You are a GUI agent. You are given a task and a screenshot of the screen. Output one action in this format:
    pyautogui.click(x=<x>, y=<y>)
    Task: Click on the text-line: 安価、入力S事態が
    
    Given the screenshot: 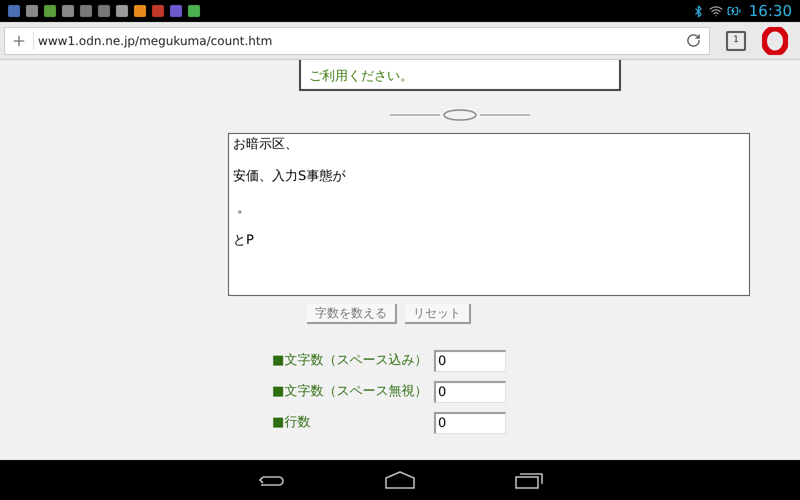 What is the action you would take?
    pyautogui.click(x=289, y=176)
    